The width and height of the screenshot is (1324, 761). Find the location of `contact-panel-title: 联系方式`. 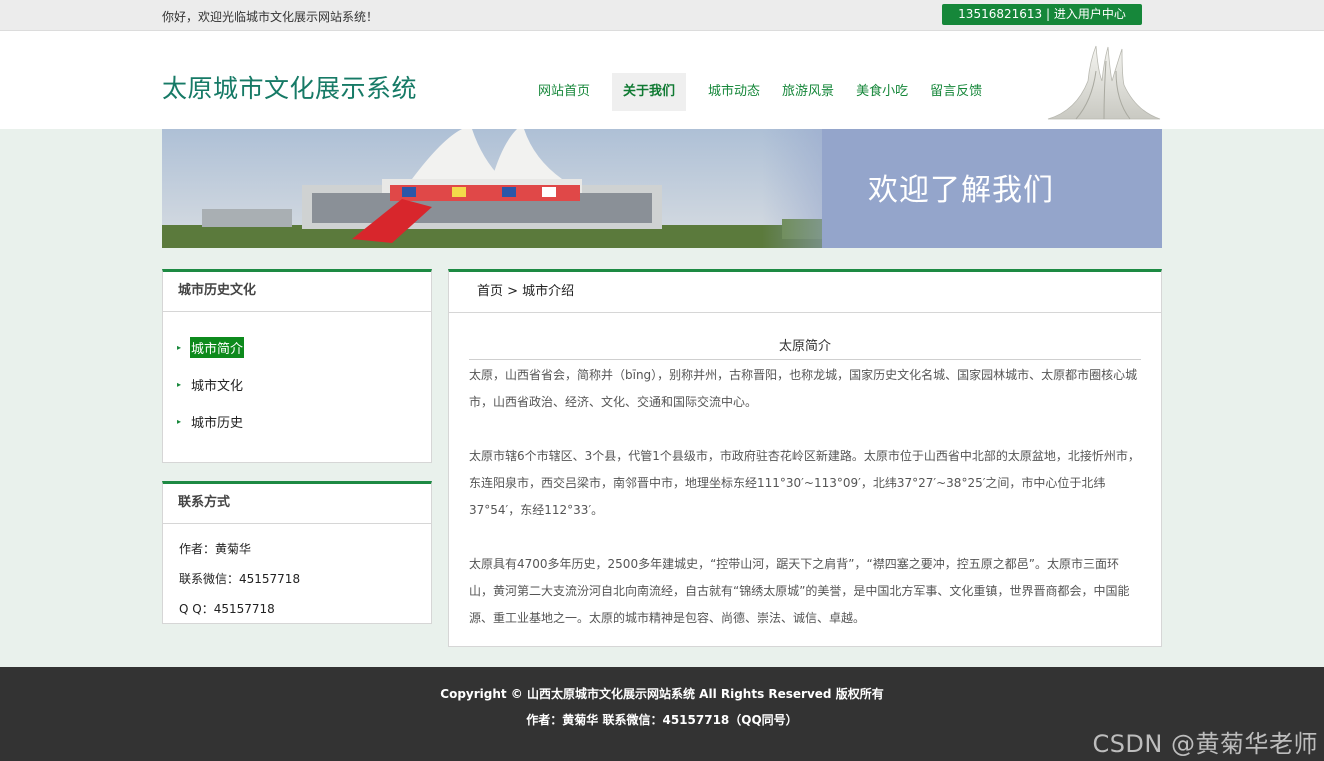

contact-panel-title: 联系方式 is located at coordinates (297, 504).